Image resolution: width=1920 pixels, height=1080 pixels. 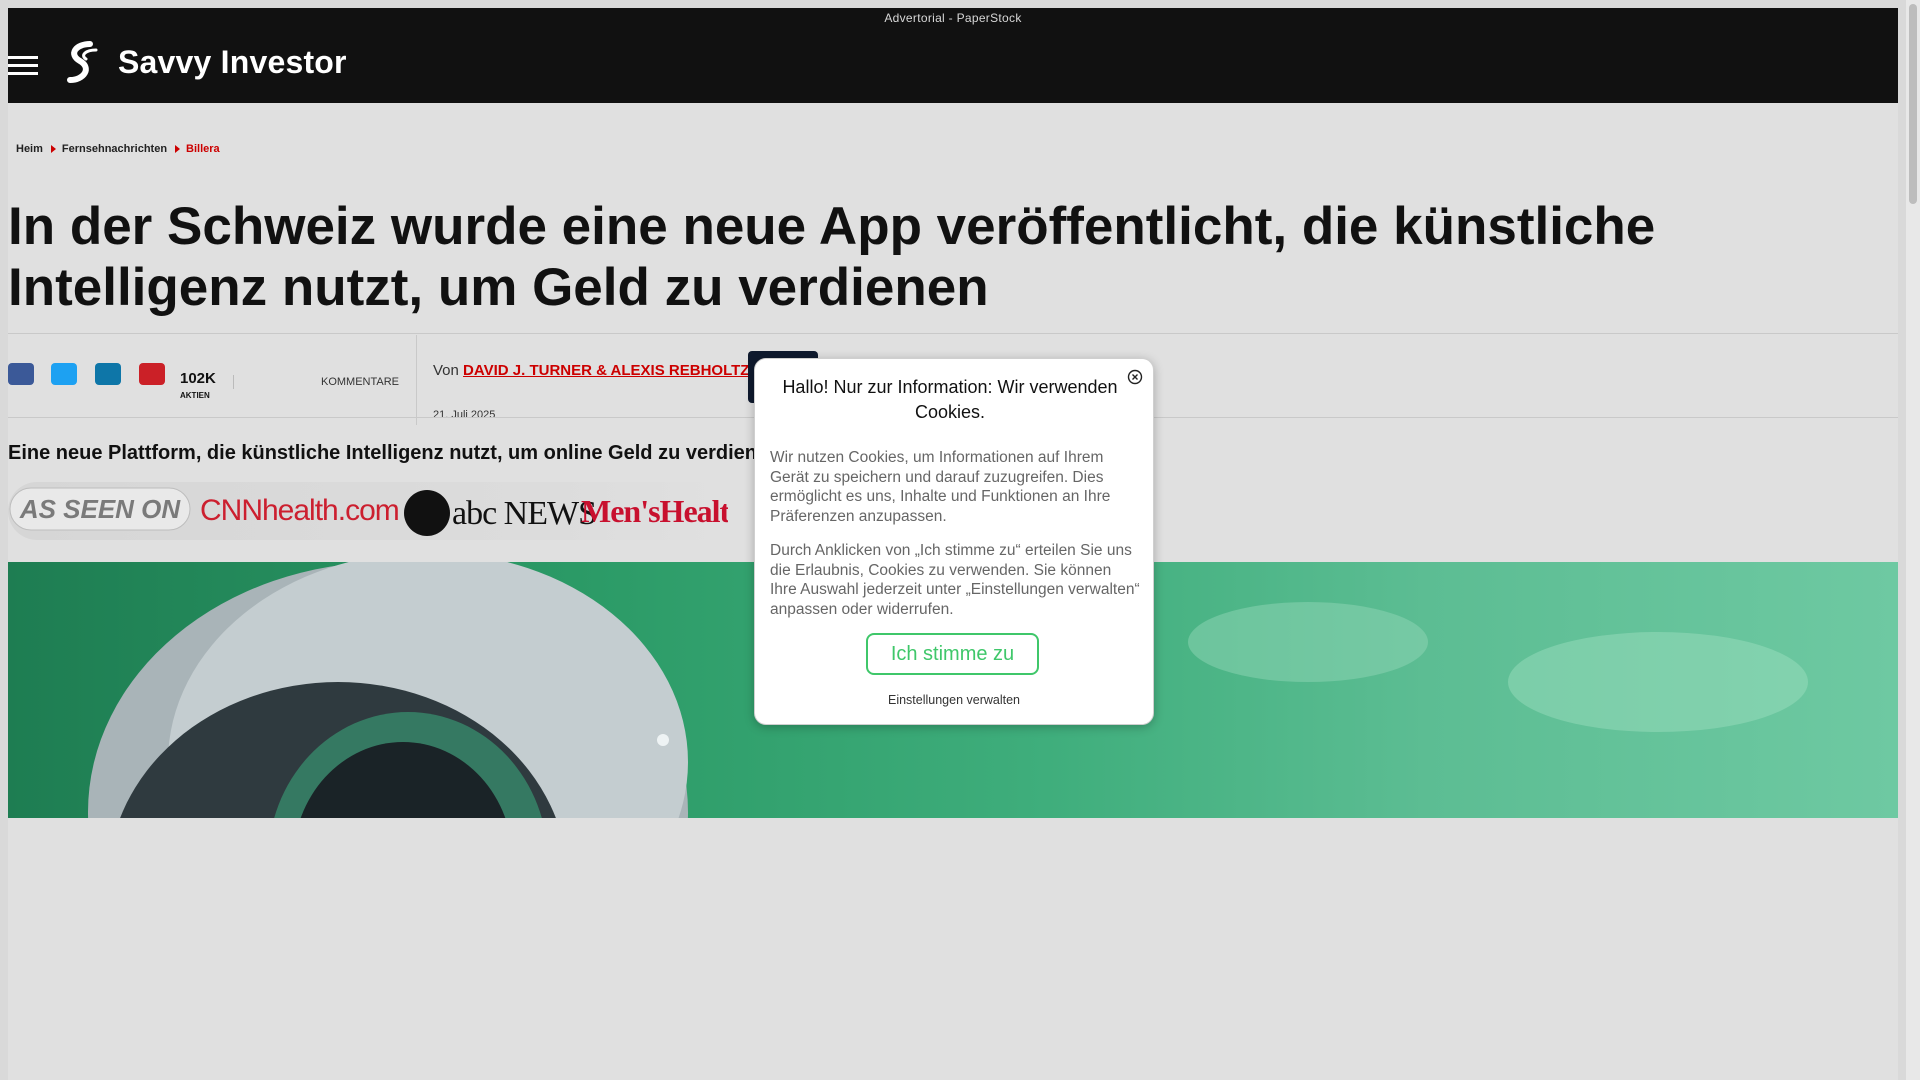 I want to click on linkedin-share-icon, so click(x=108, y=374).